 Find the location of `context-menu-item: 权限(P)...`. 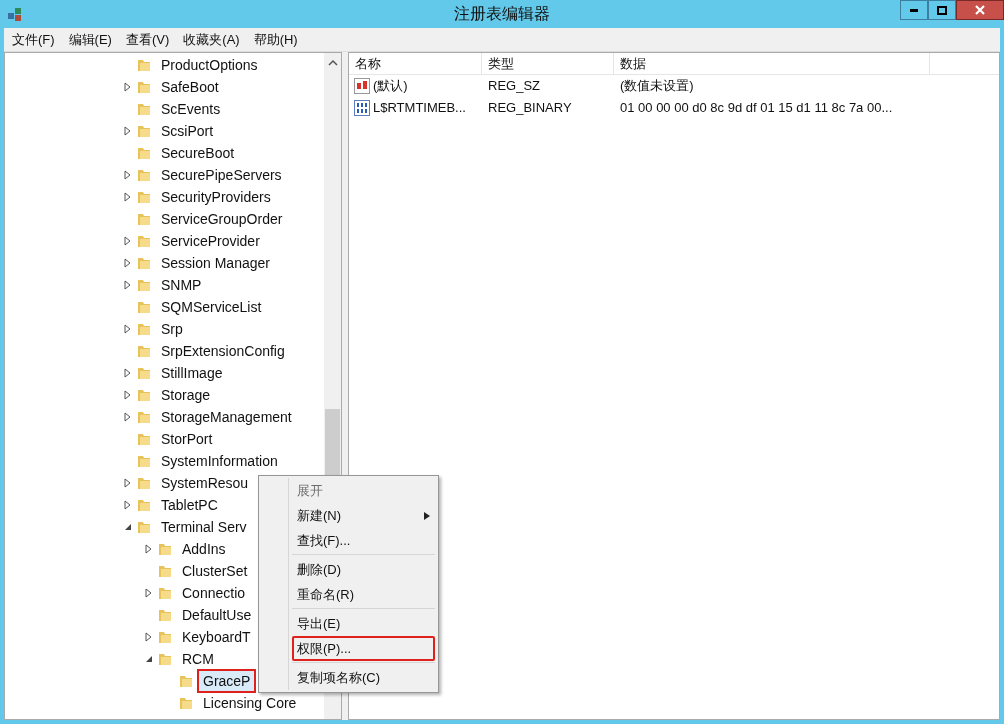

context-menu-item: 权限(P)... is located at coordinates (363, 648).